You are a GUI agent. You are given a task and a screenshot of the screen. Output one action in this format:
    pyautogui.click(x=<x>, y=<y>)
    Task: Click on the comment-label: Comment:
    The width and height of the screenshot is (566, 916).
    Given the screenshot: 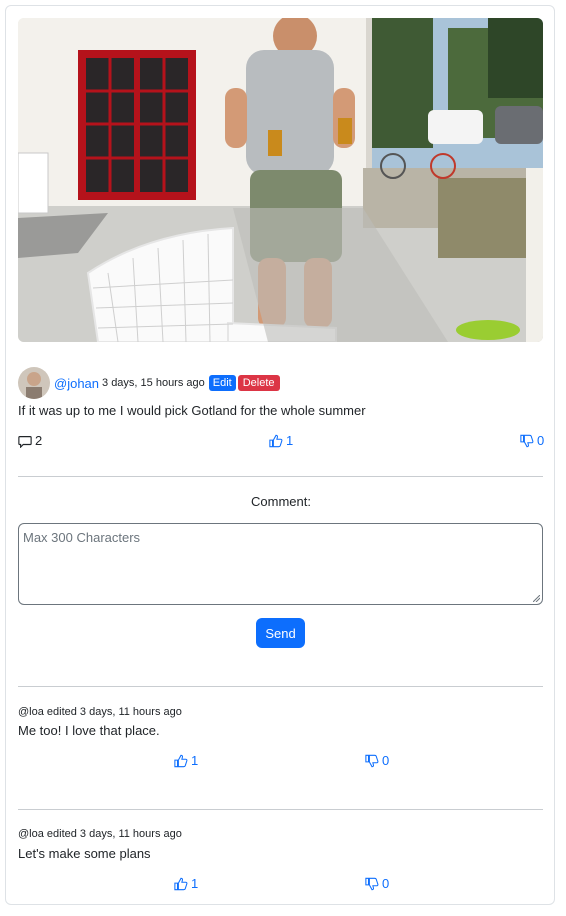 What is the action you would take?
    pyautogui.click(x=281, y=501)
    